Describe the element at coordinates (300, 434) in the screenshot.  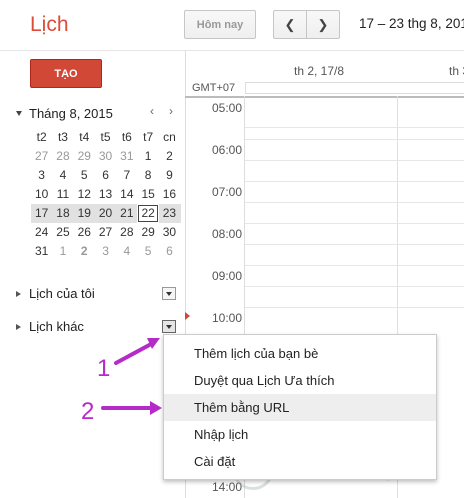
I see `menu-item-import-calendar: Nhập lịch` at that location.